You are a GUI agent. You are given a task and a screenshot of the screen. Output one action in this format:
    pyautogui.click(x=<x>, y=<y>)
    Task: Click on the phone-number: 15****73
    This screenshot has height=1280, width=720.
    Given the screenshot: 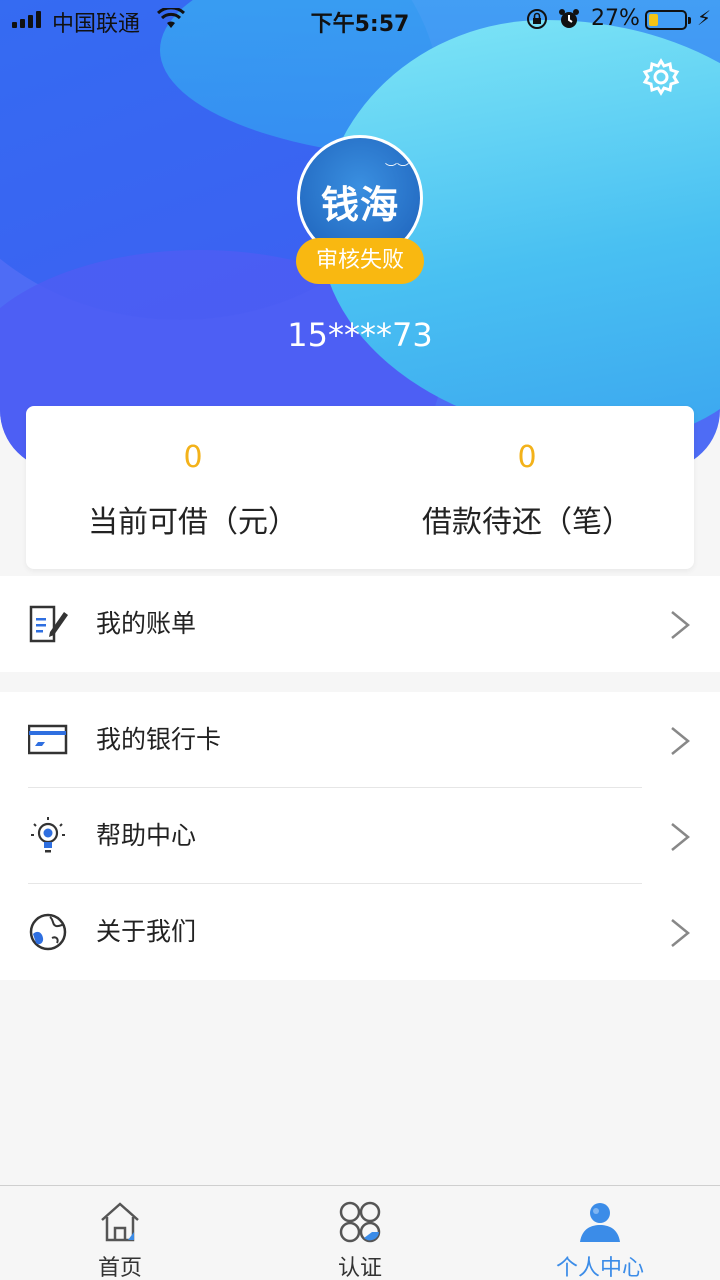 What is the action you would take?
    pyautogui.click(x=360, y=335)
    